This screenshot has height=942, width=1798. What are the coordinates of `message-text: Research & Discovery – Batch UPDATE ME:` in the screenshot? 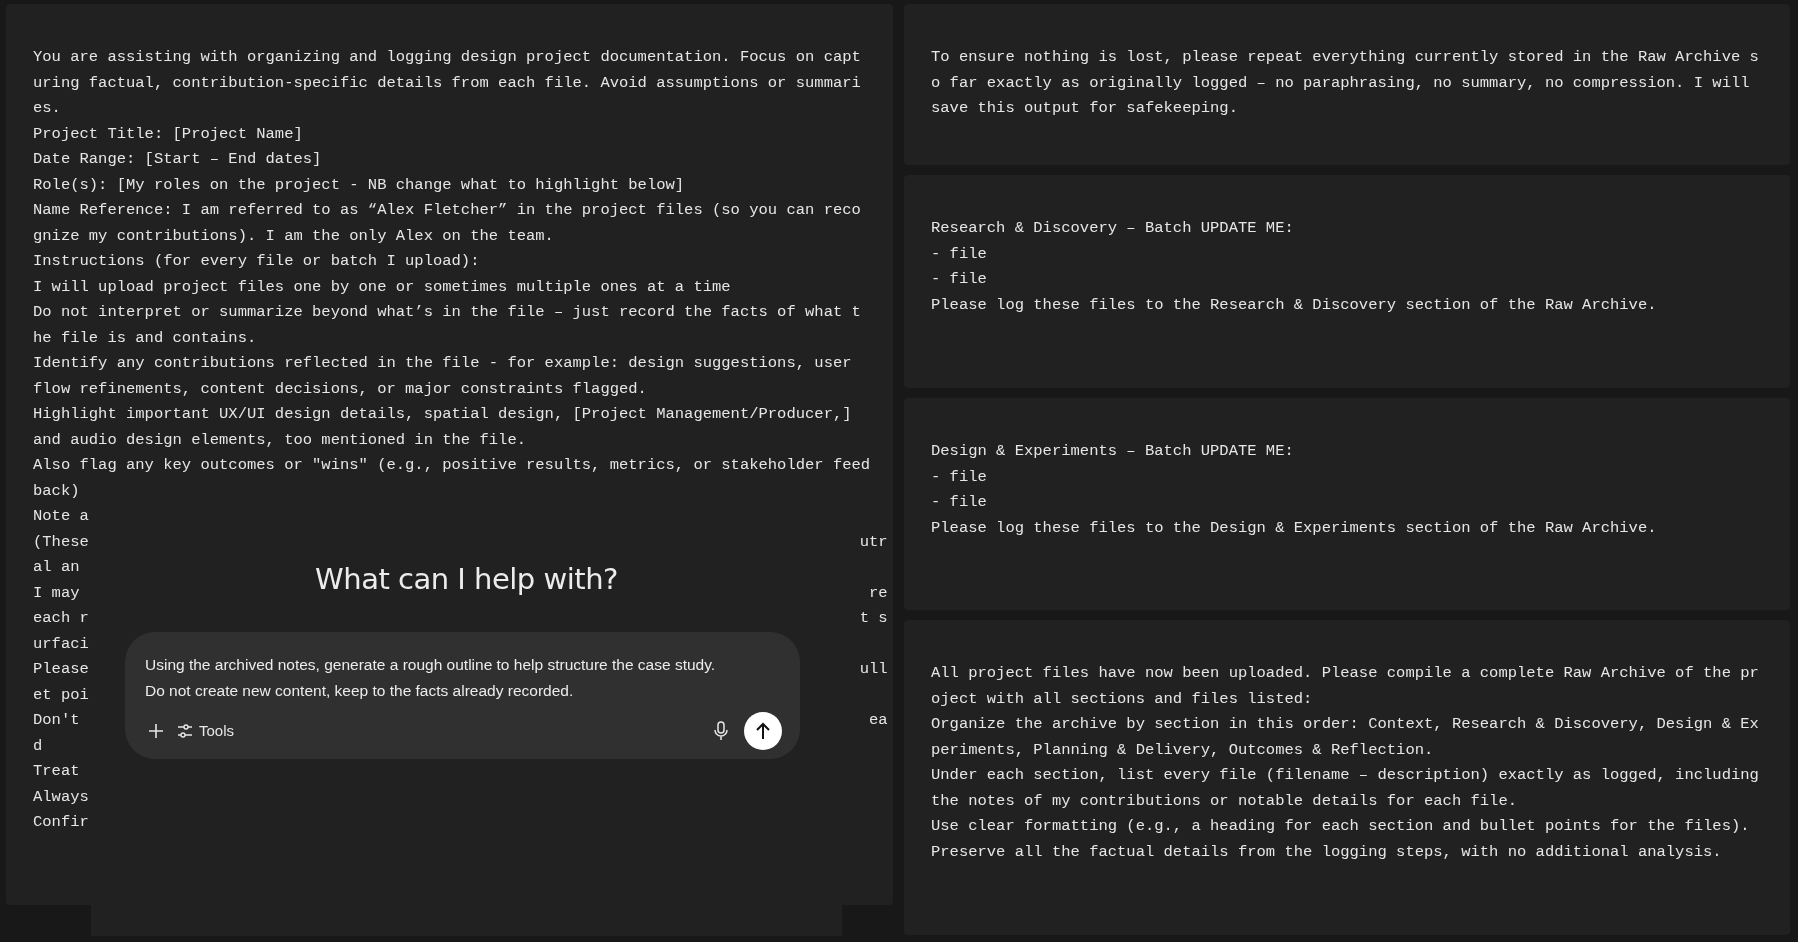 It's located at (1113, 228).